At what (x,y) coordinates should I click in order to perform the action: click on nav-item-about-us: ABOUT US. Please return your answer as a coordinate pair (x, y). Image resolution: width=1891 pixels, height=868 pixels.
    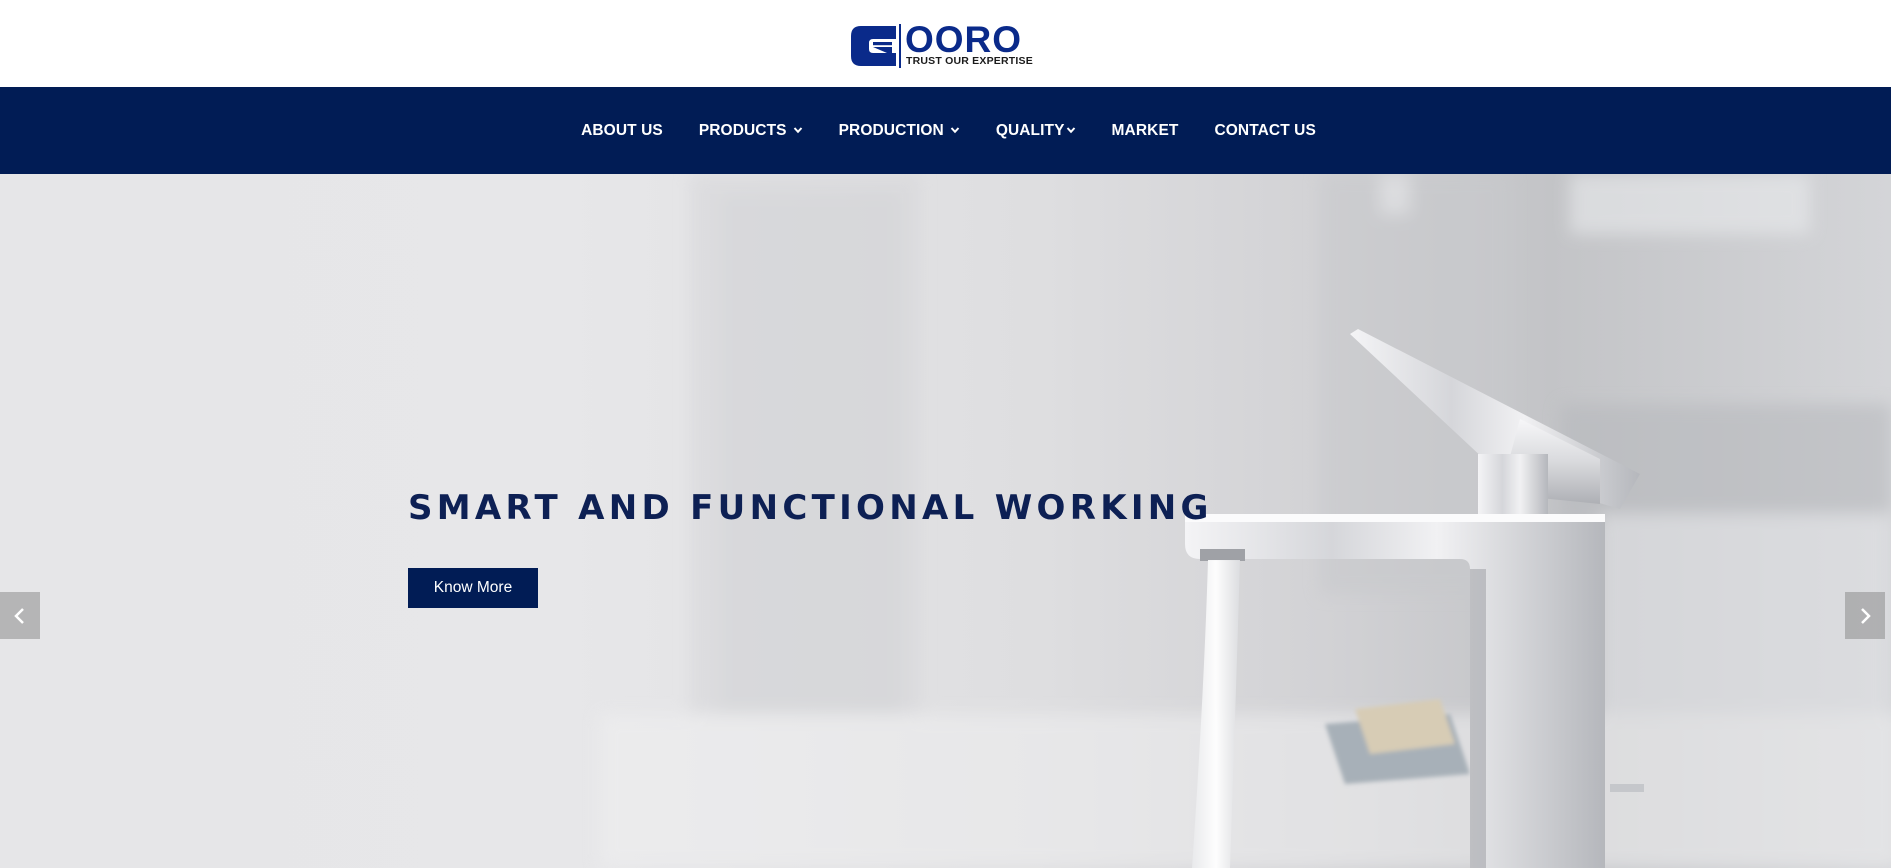
    Looking at the image, I should click on (622, 130).